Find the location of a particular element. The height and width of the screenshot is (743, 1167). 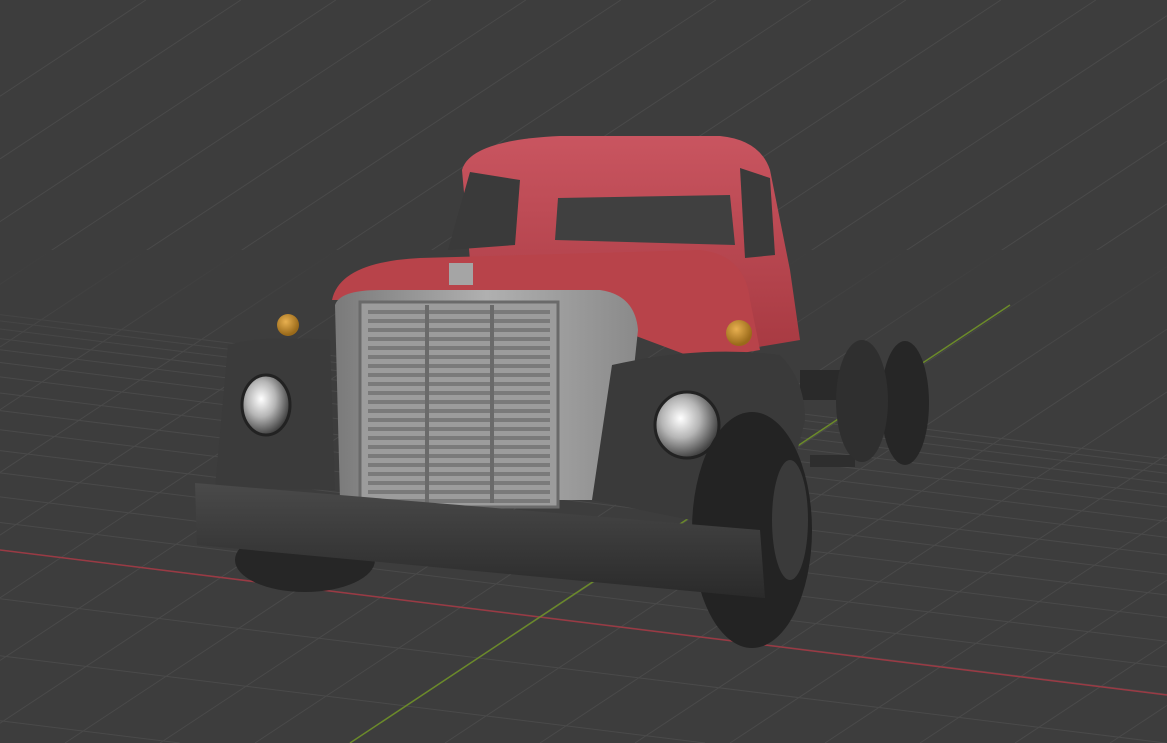

rear-wheel-inner is located at coordinates (862, 401).